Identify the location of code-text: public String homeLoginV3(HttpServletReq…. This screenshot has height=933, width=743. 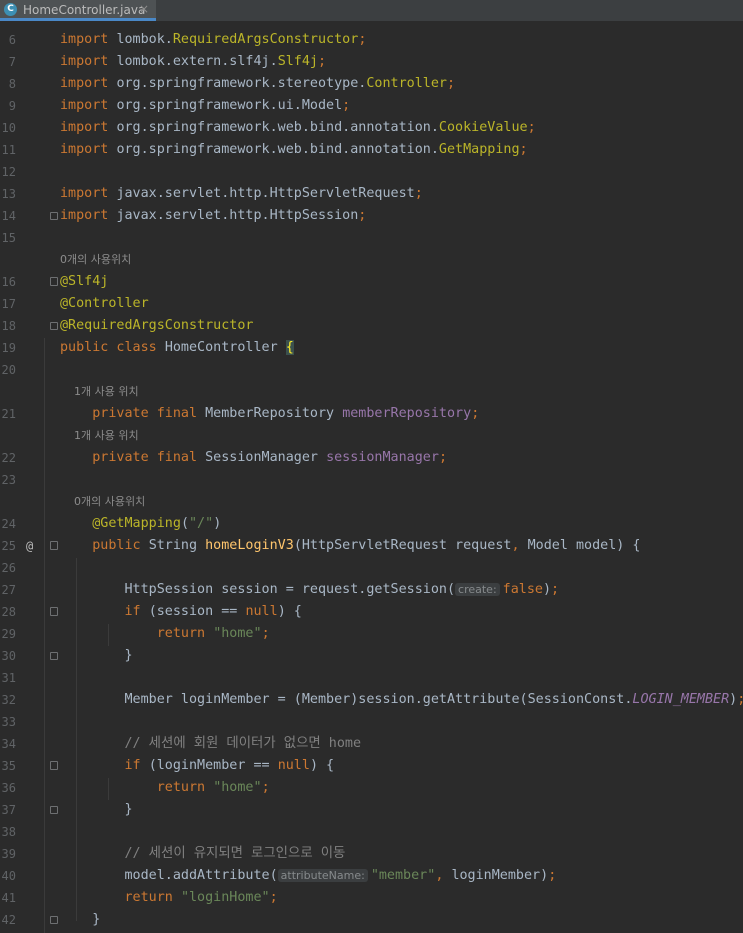
(350, 546).